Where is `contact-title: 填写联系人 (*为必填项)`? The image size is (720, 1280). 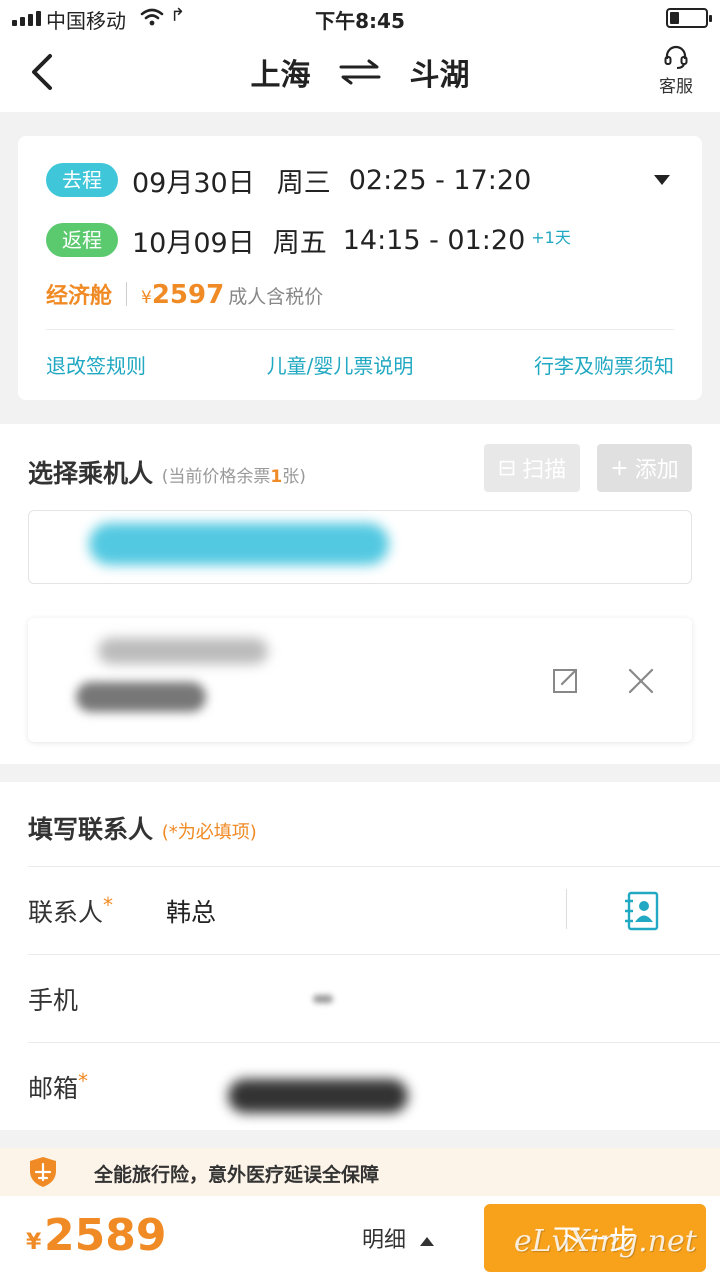
contact-title: 填写联系人 (*为必填项) is located at coordinates (142, 828).